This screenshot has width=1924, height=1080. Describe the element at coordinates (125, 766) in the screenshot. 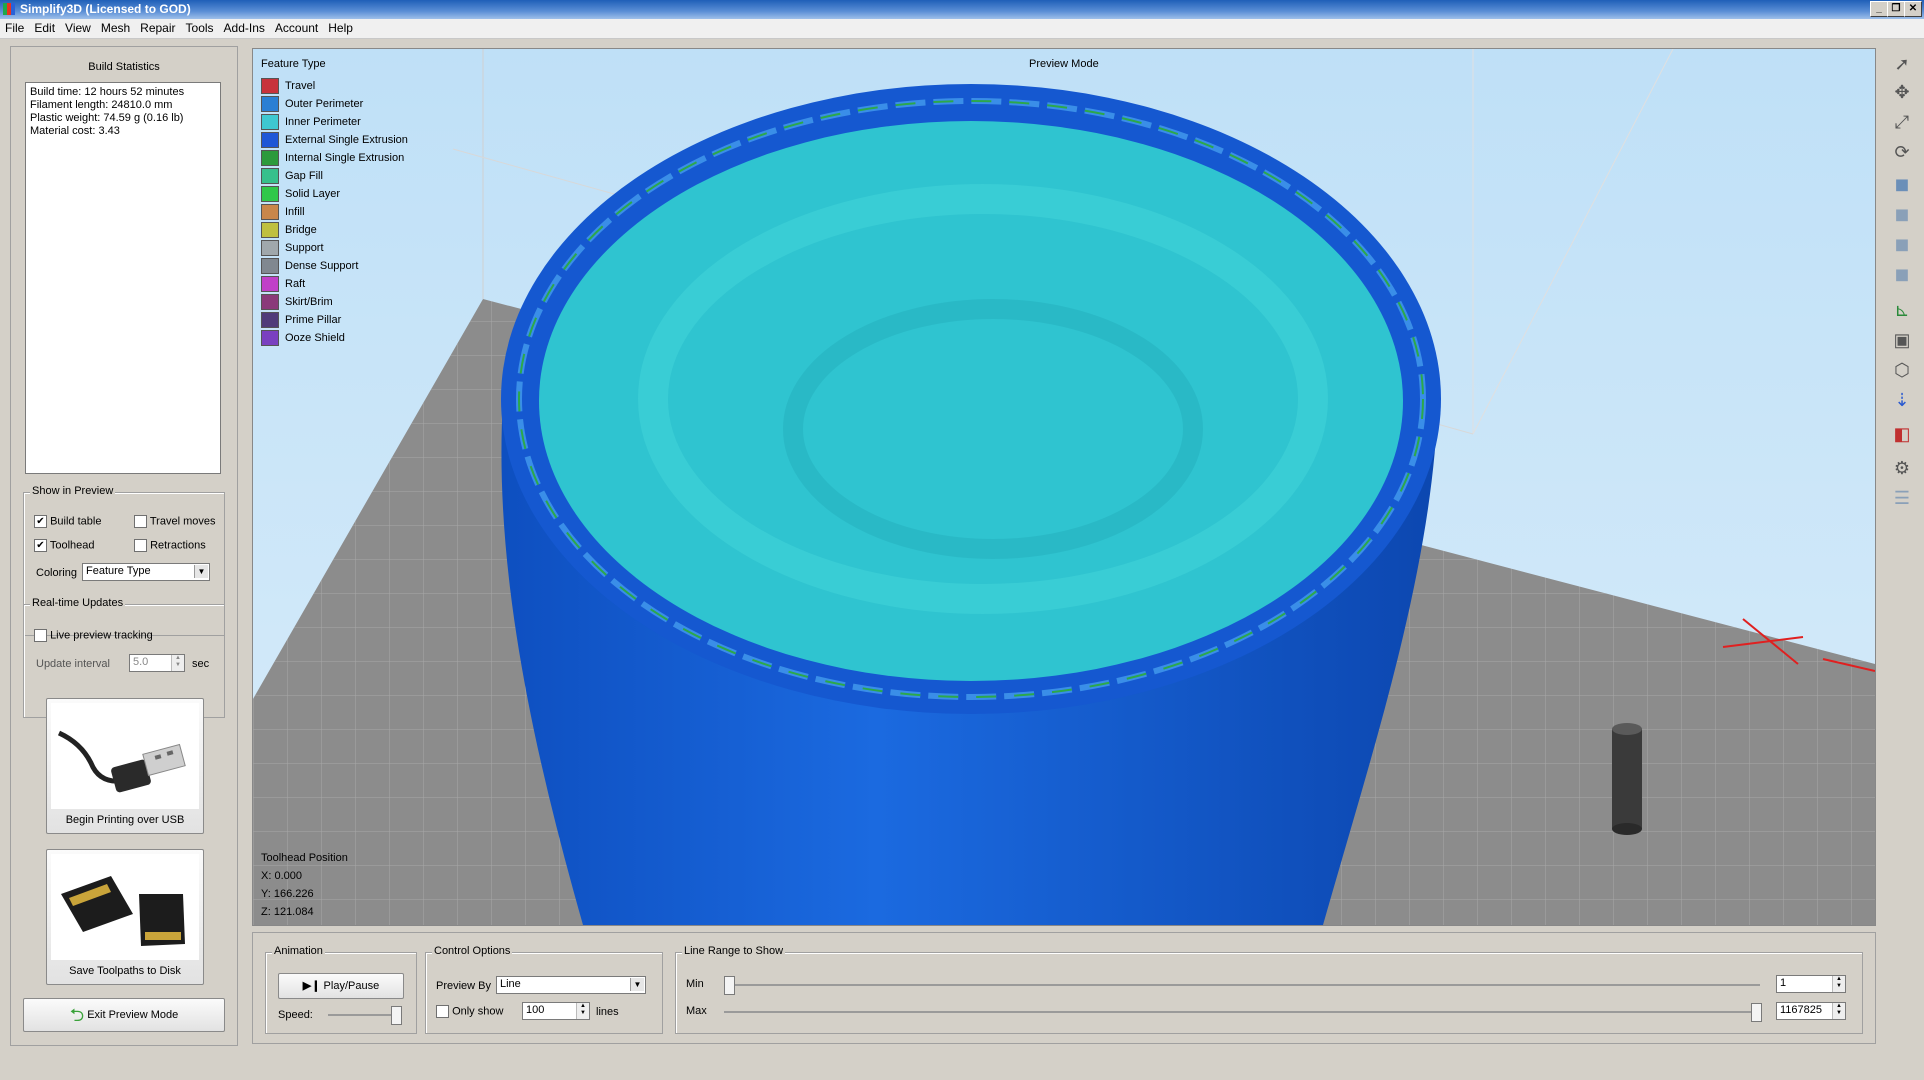

I see `begin-printing-usb-button: Begin Printing over USB` at that location.